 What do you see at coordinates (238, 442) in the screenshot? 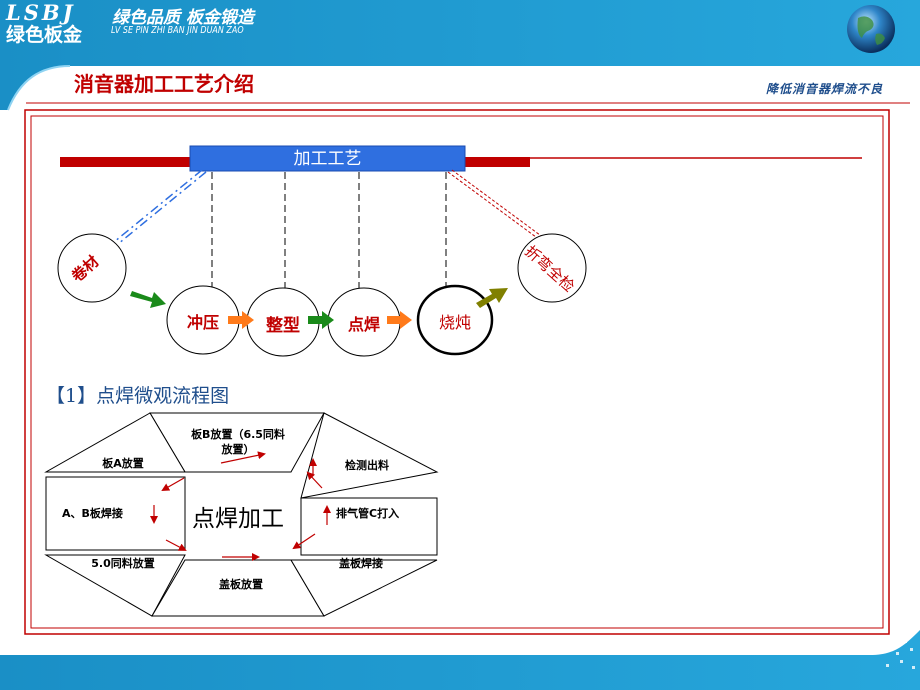
I see `segment-top-label: 板B放置（6.5同料放置）` at bounding box center [238, 442].